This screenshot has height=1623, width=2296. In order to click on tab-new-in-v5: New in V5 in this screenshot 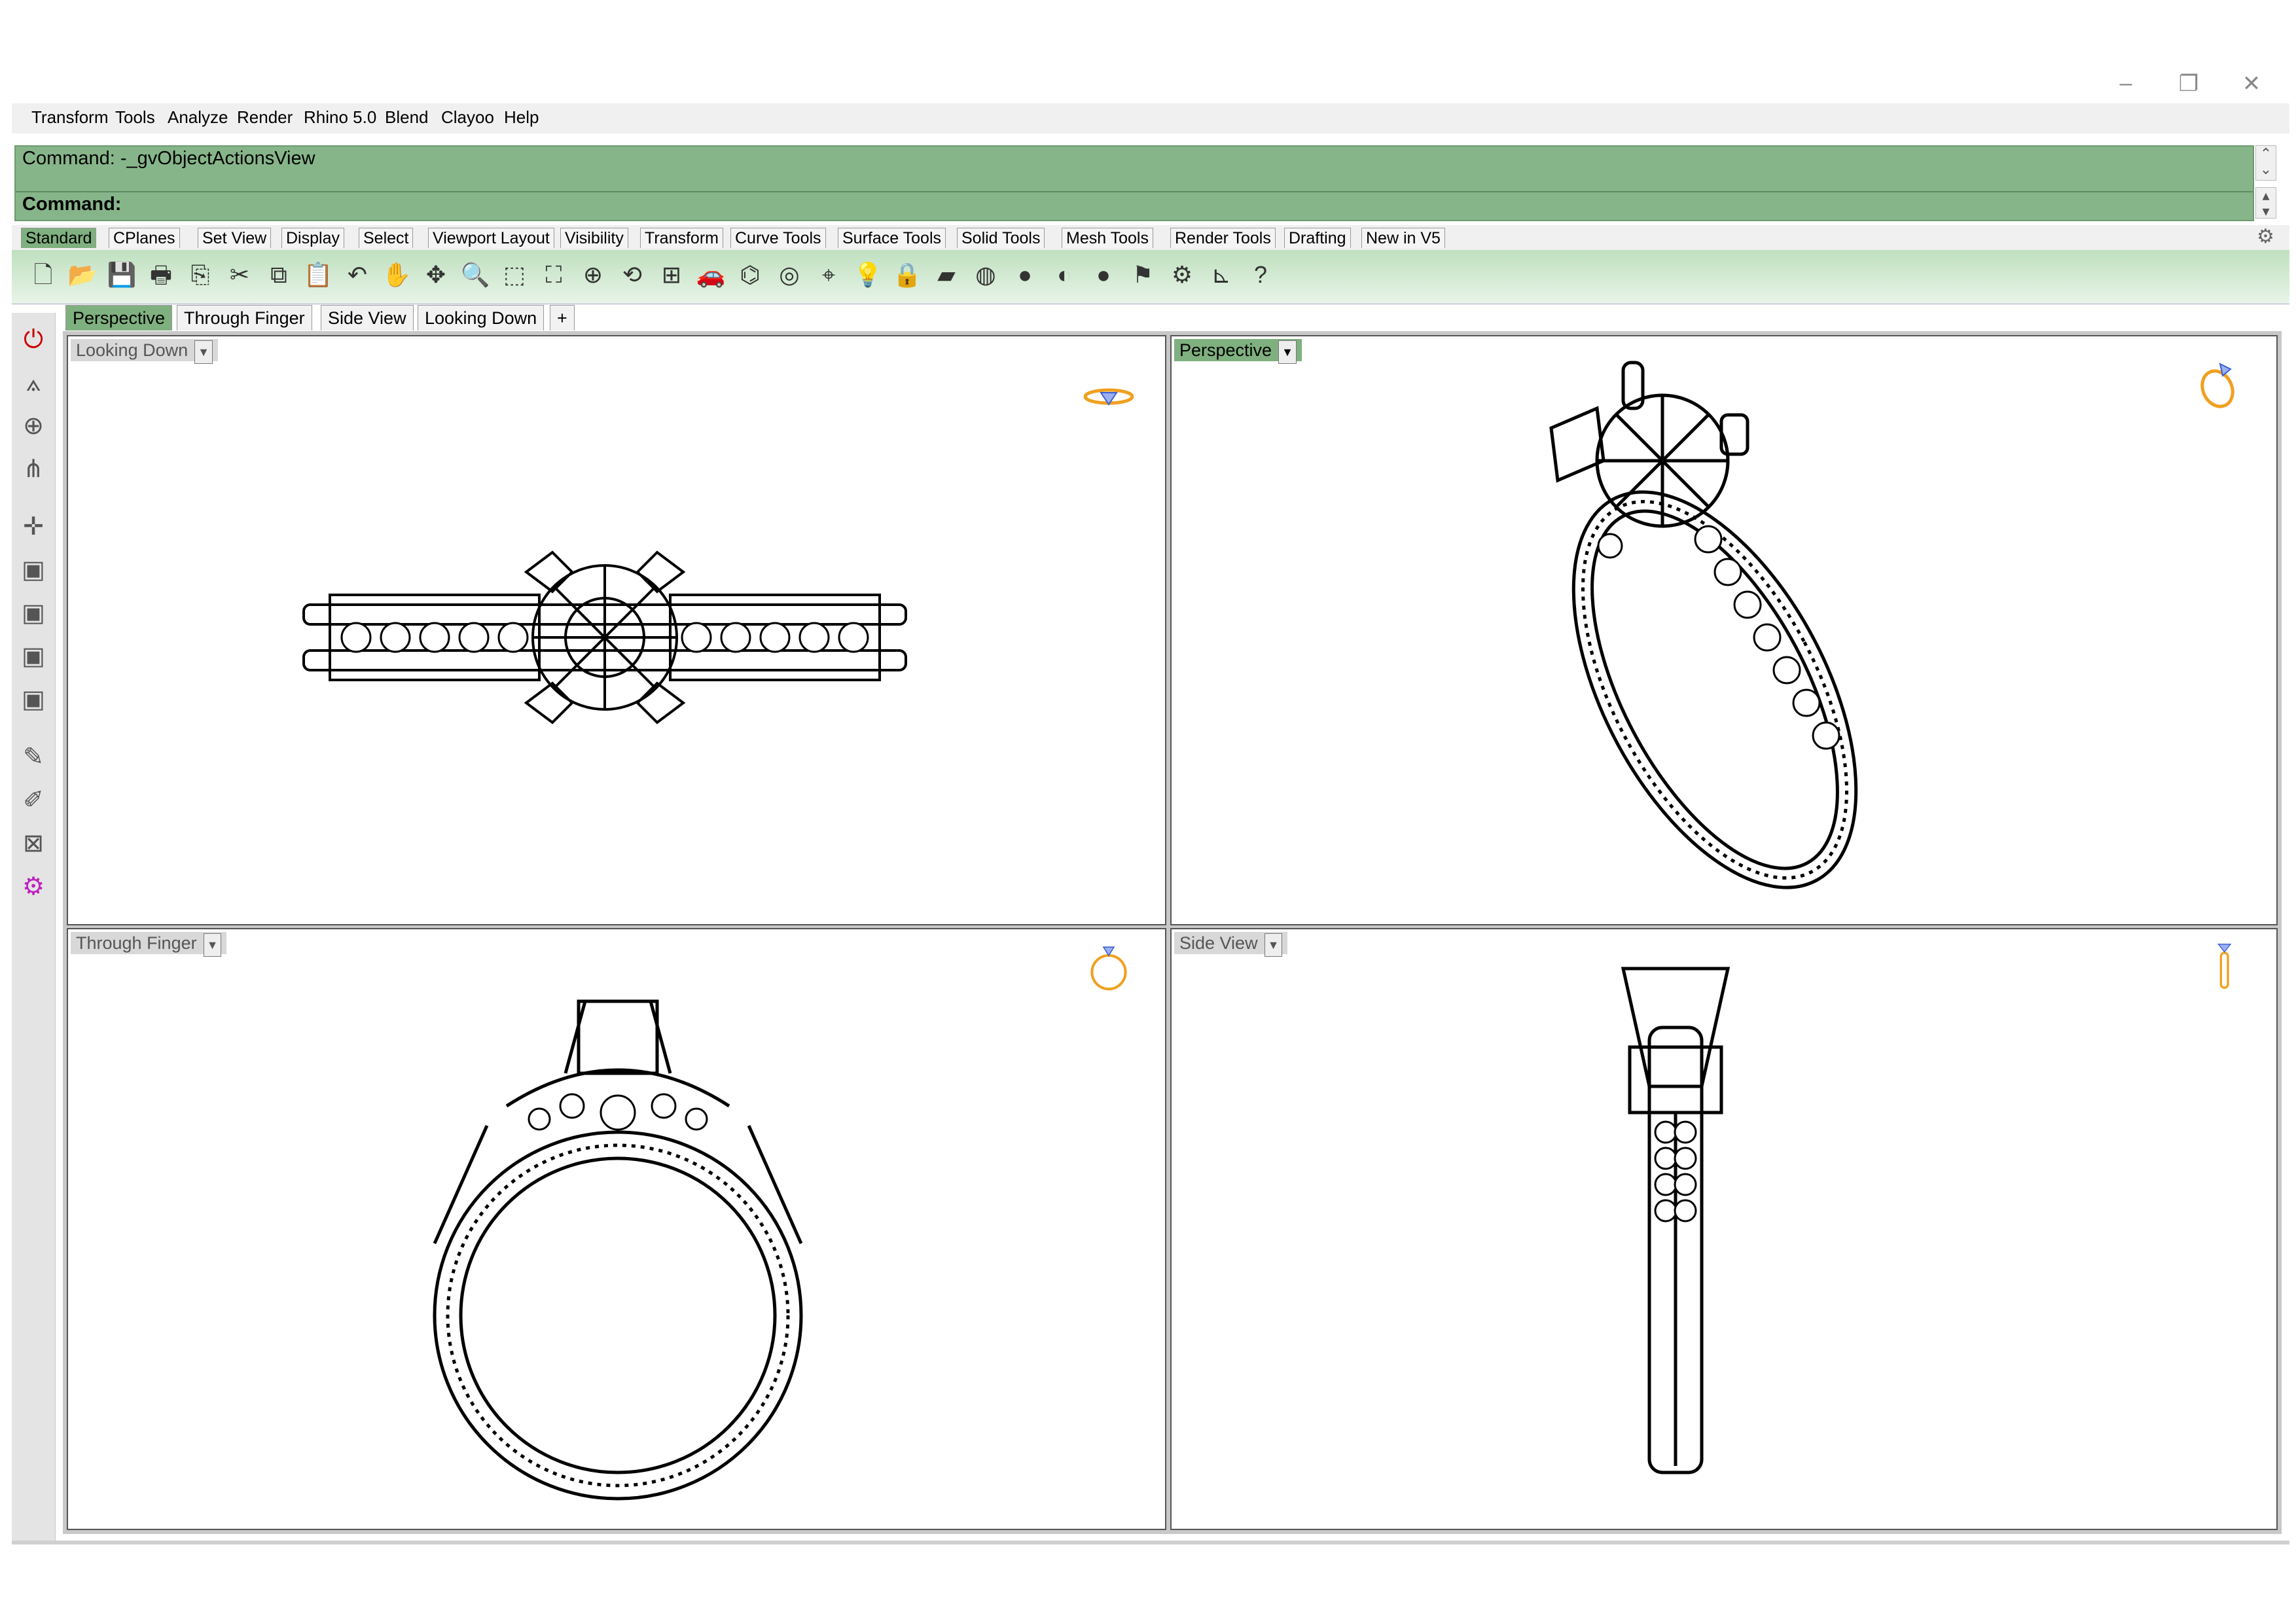, I will do `click(1403, 238)`.